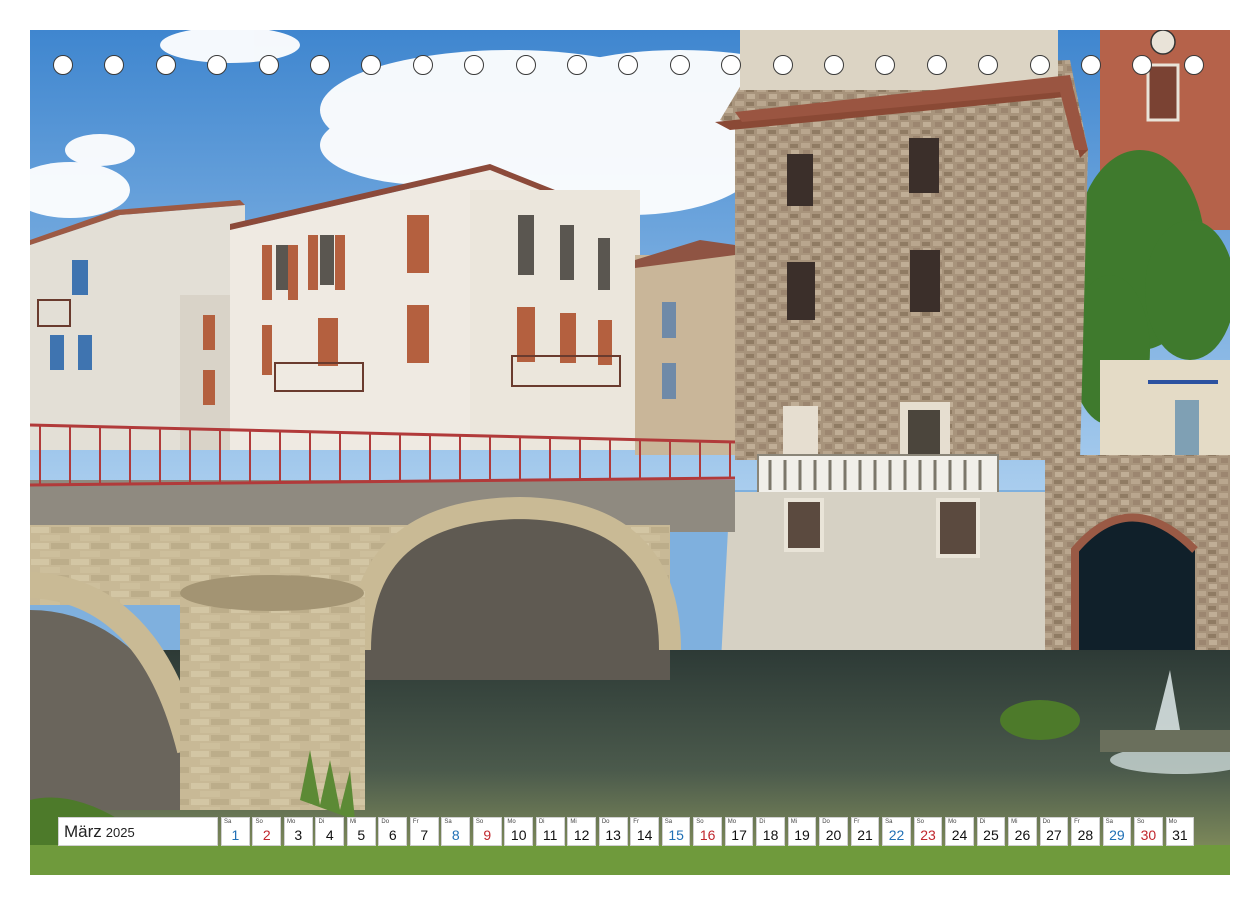 The image size is (1260, 905). What do you see at coordinates (581, 835) in the screenshot?
I see `day-number: 12` at bounding box center [581, 835].